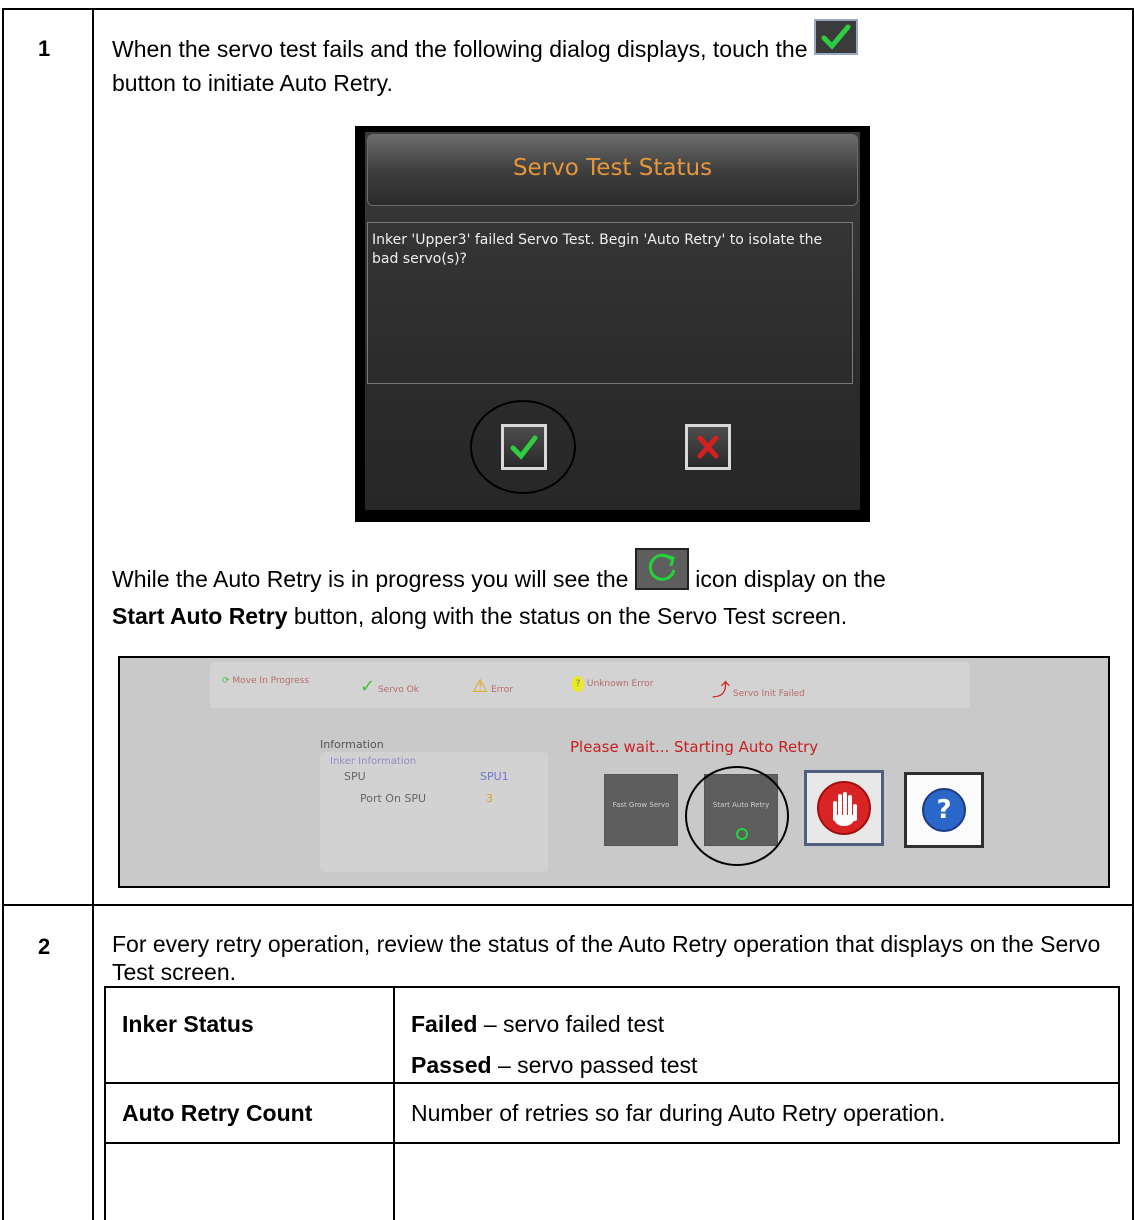 This screenshot has width=1134, height=1220. Describe the element at coordinates (1119, 1065) in the screenshot. I see `status-table-right` at that location.